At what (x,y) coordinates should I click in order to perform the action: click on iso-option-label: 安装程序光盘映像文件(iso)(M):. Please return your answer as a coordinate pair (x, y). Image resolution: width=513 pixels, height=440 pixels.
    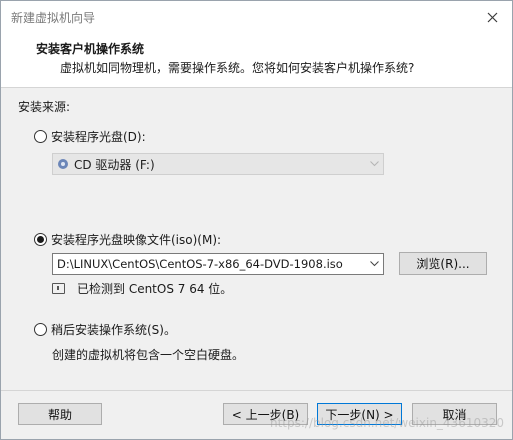
    Looking at the image, I should click on (136, 240).